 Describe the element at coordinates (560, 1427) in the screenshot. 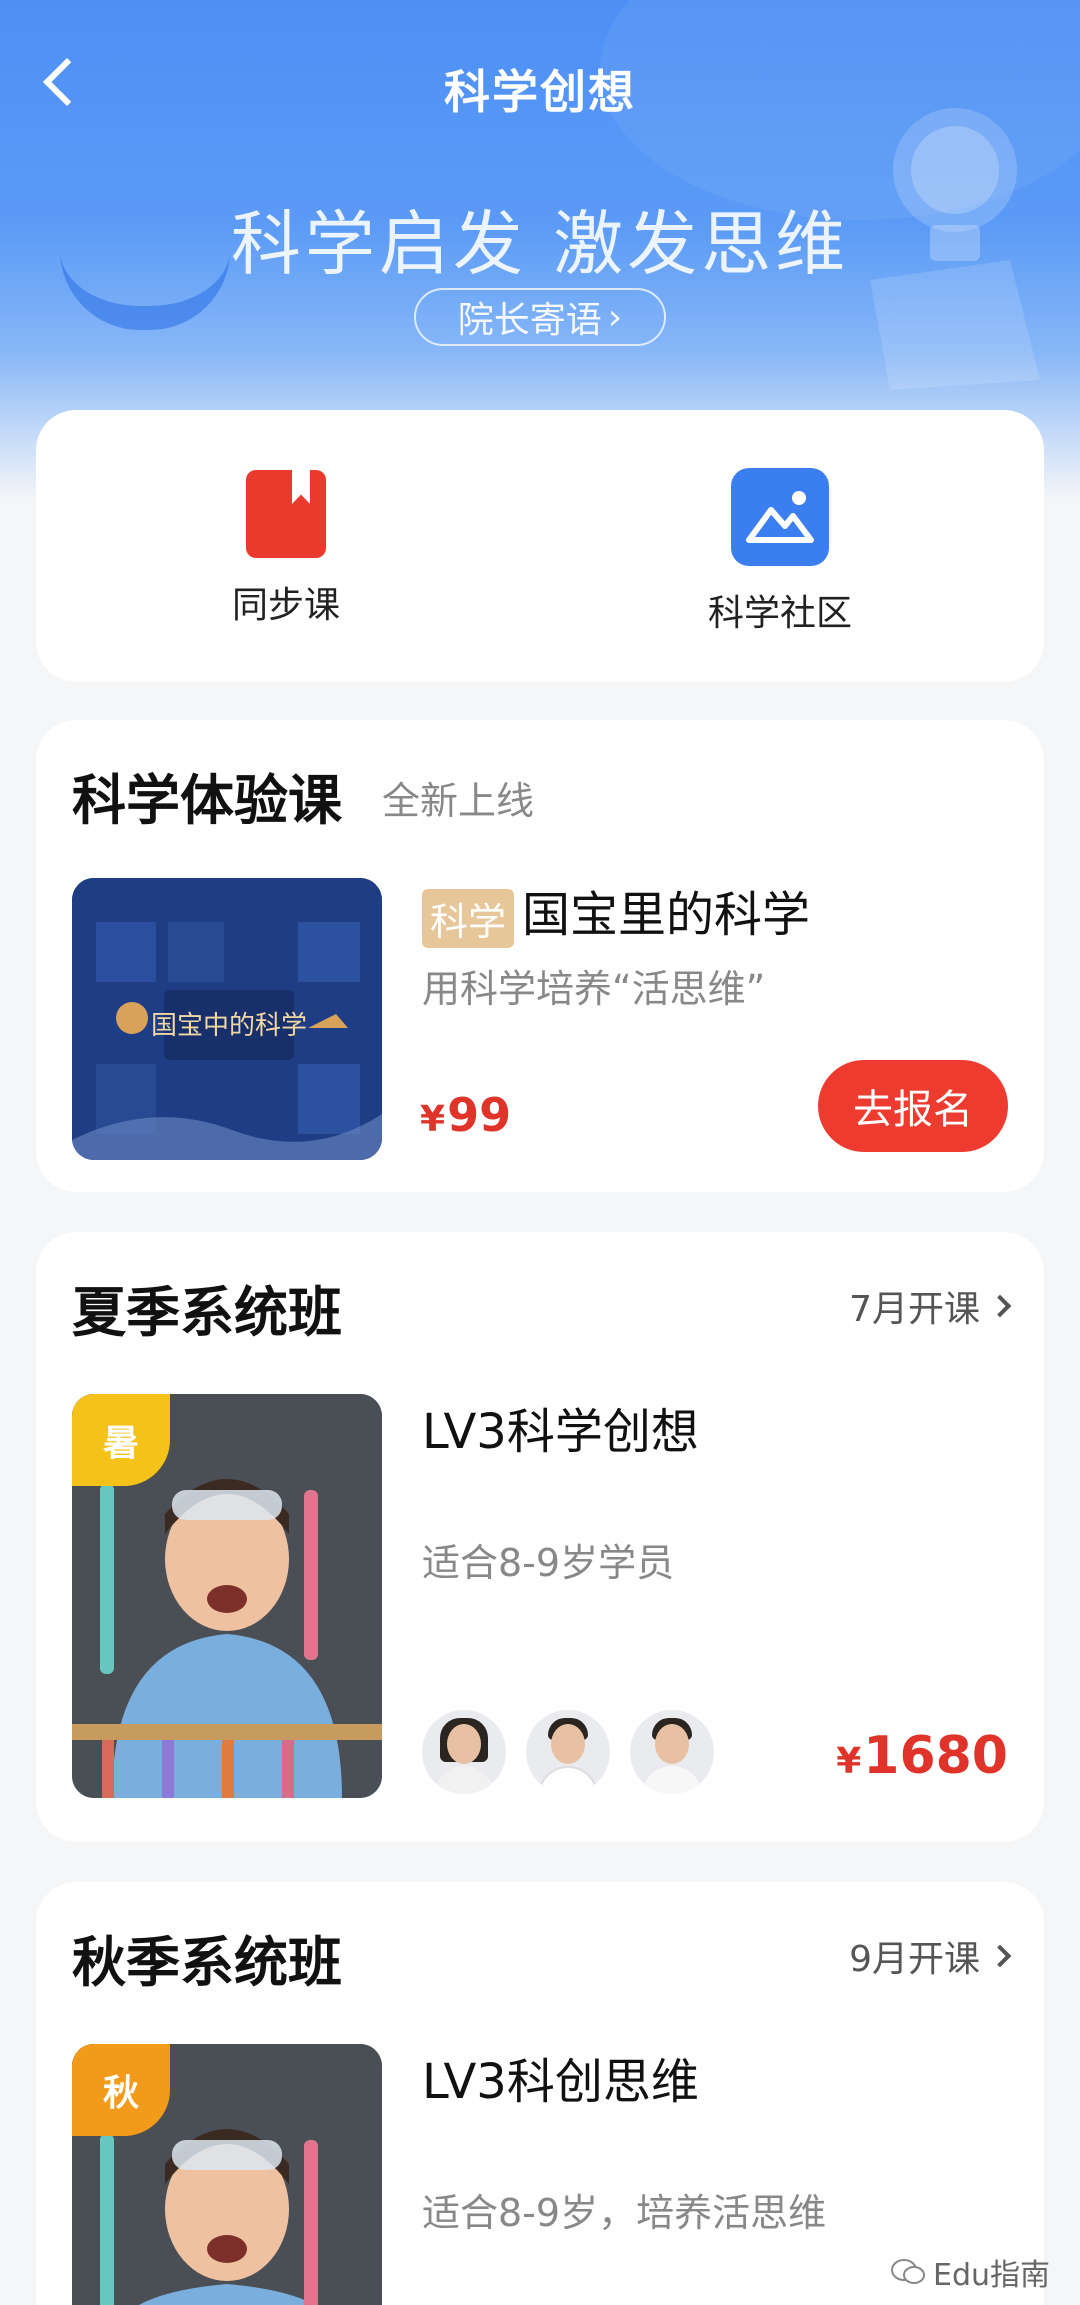

I see `course-name: LV3科学创想` at that location.